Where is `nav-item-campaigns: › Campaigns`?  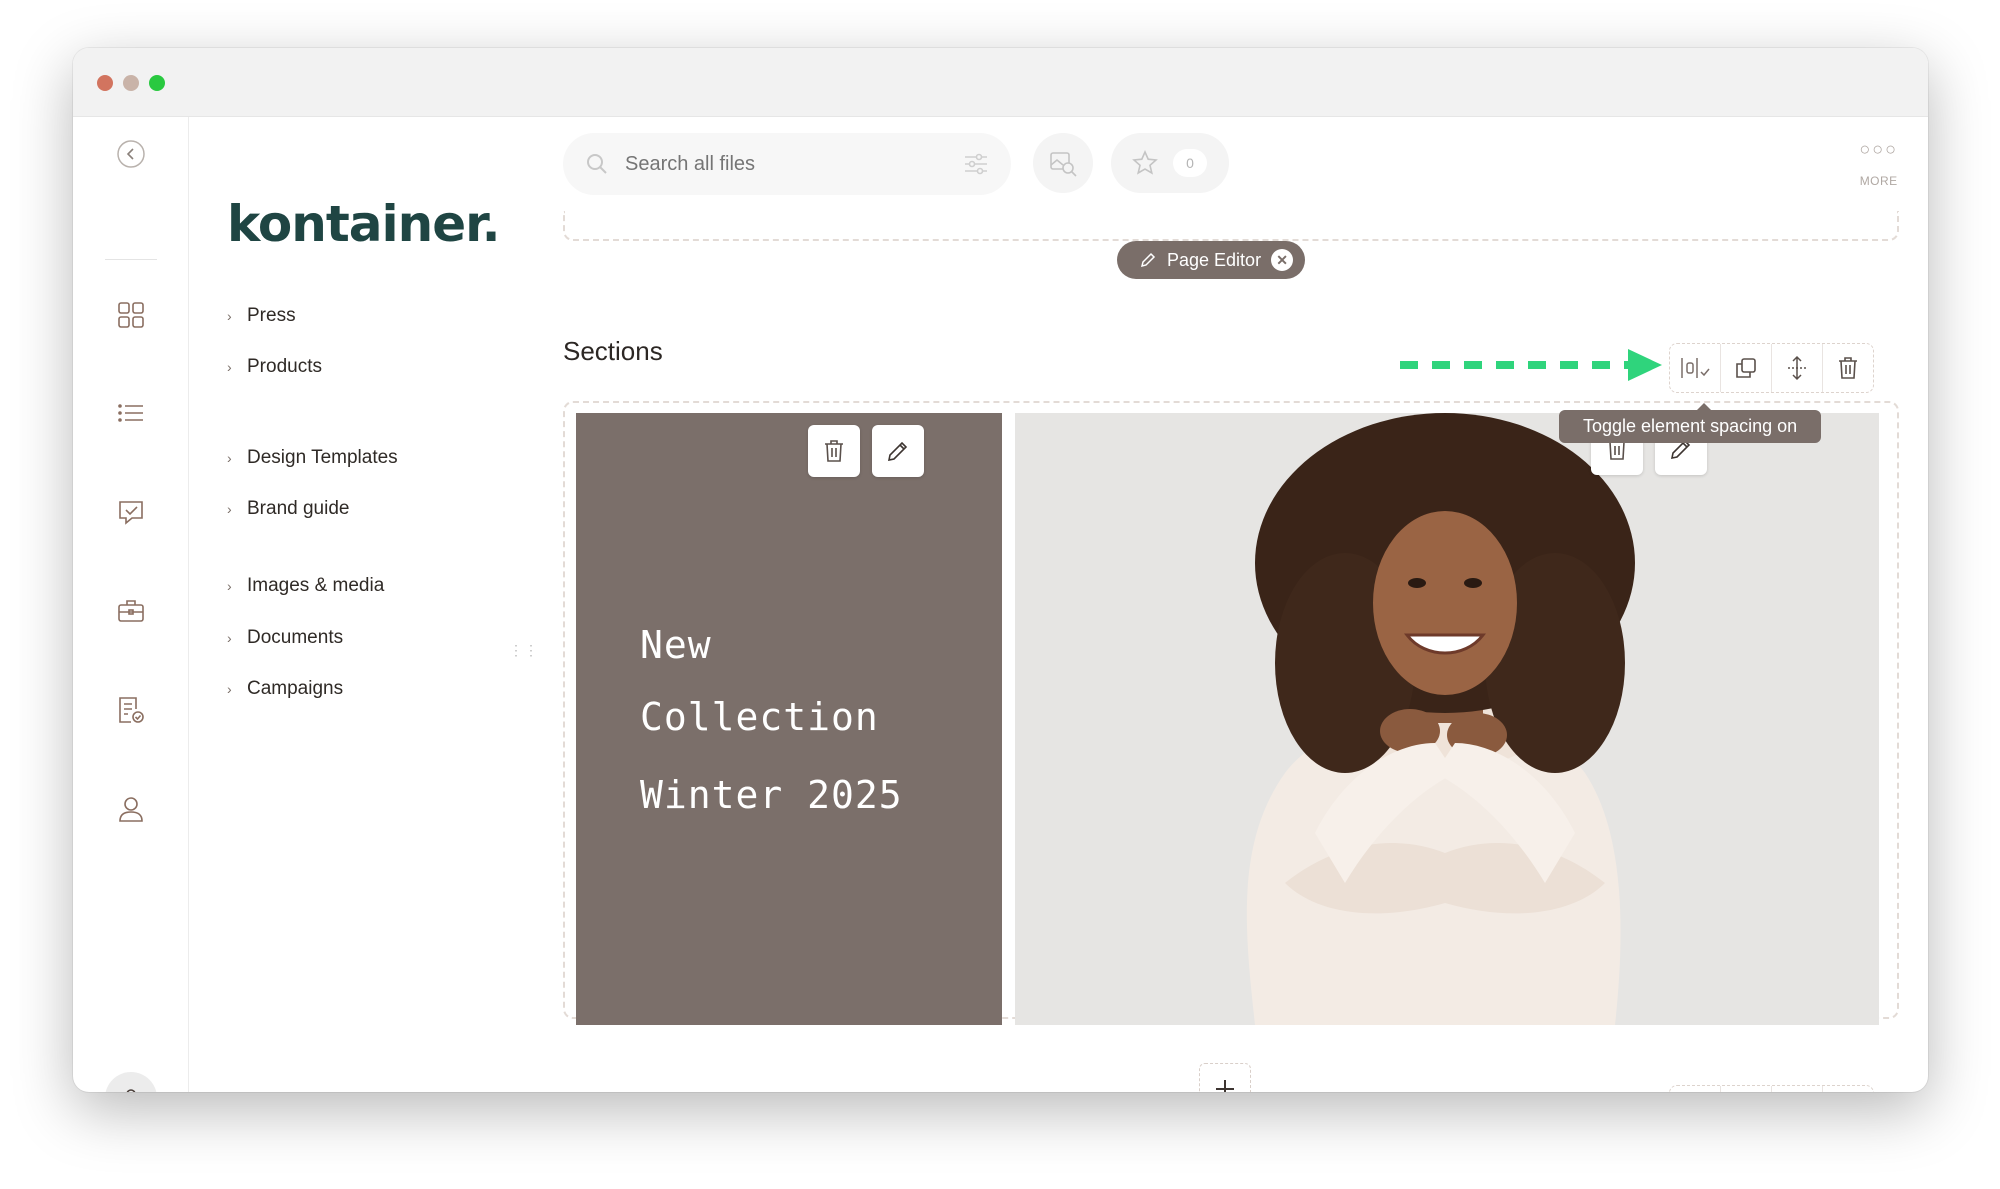 nav-item-campaigns: › Campaigns is located at coordinates (285, 689).